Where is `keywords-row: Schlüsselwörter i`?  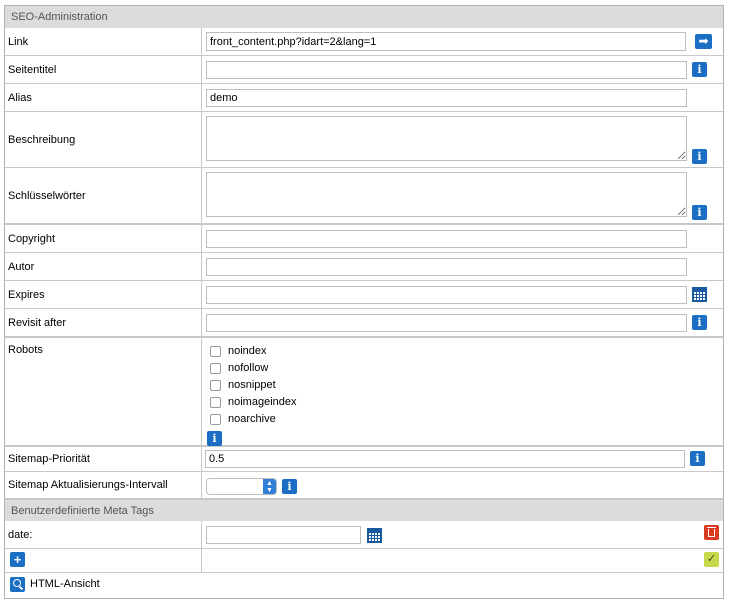 keywords-row: Schlüsselwörter i is located at coordinates (364, 196).